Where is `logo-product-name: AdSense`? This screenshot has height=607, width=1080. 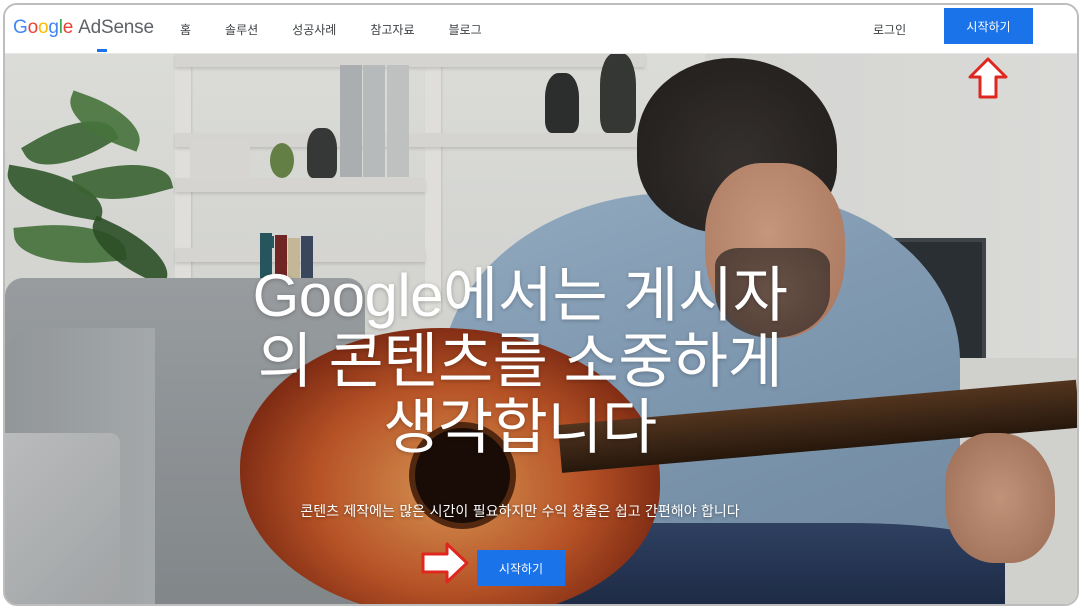 logo-product-name: AdSense is located at coordinates (116, 27).